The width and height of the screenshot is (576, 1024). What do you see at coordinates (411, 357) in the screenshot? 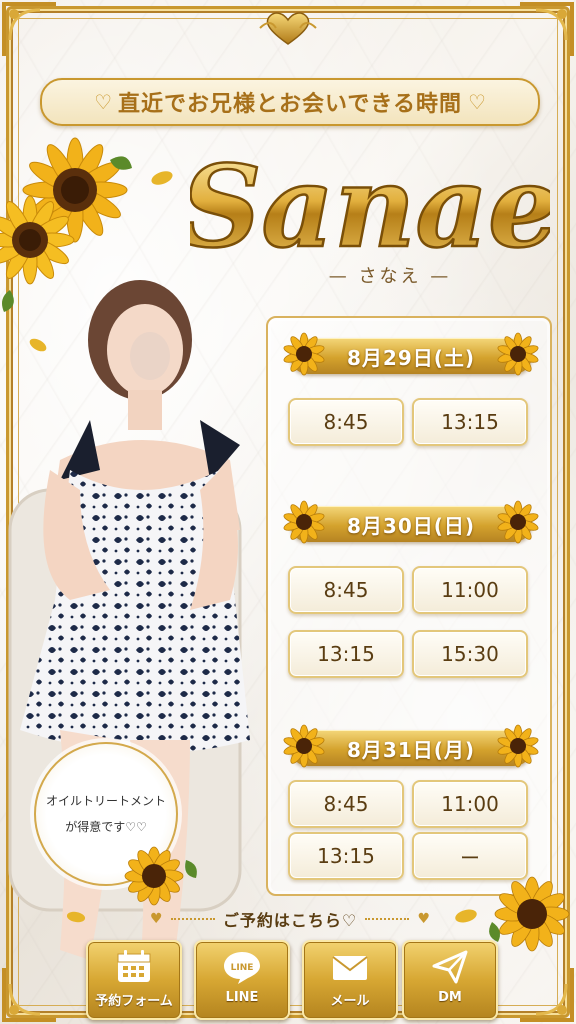
I see `date-label: 8月29日(土)` at bounding box center [411, 357].